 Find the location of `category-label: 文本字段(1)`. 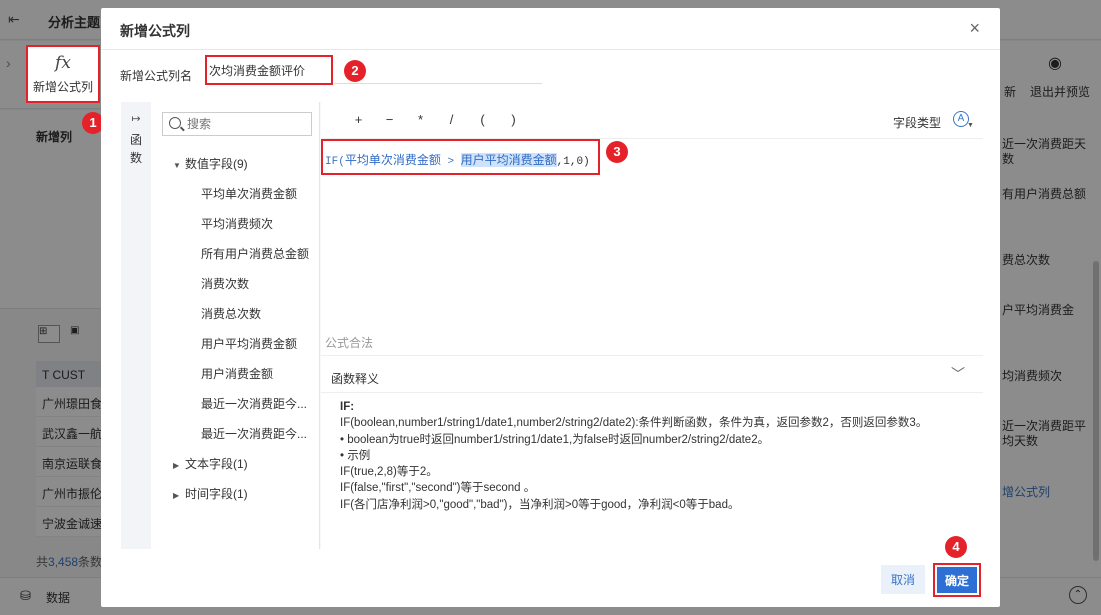

category-label: 文本字段(1) is located at coordinates (216, 464).